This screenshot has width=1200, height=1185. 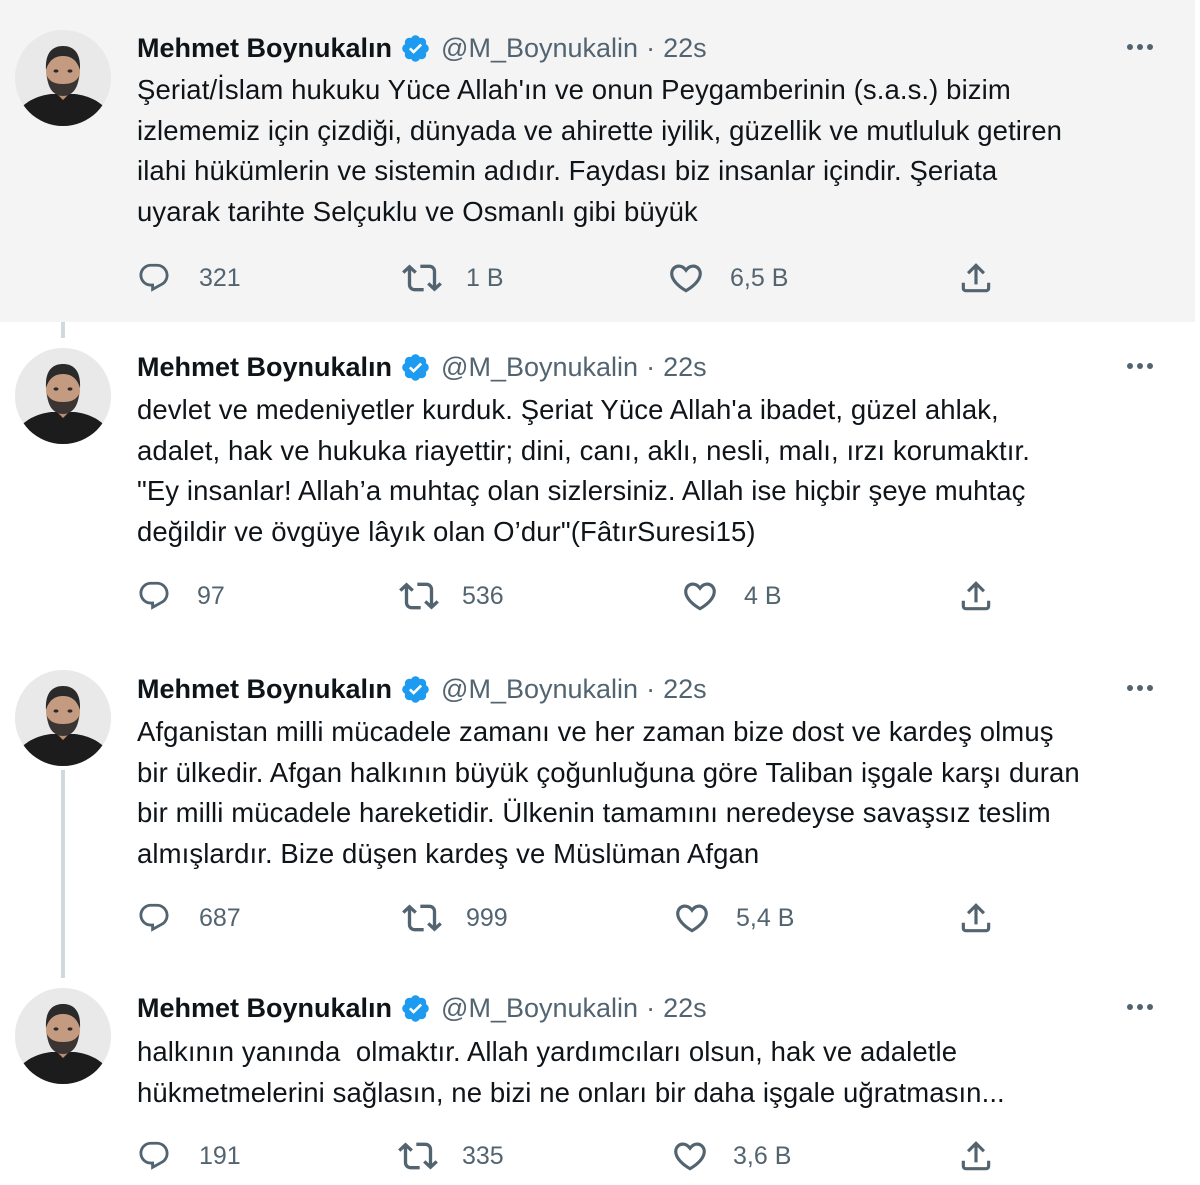 What do you see at coordinates (731, 1156) in the screenshot?
I see `like-button: 3,6 B` at bounding box center [731, 1156].